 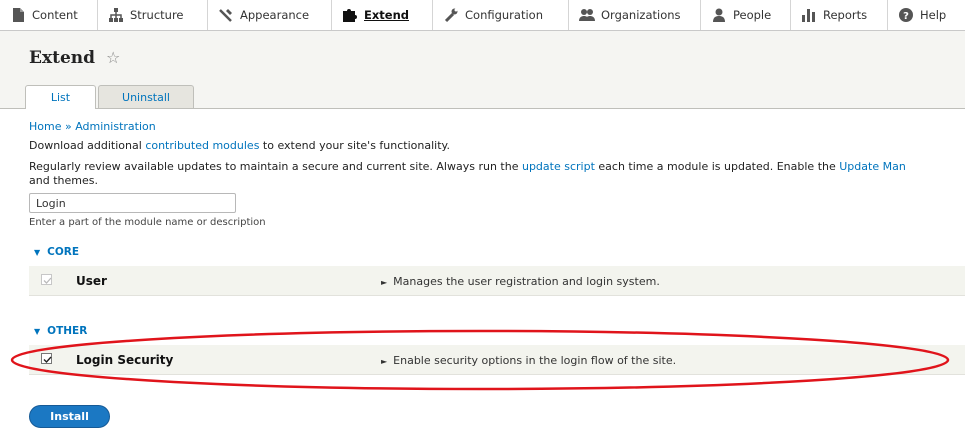 I want to click on module-checkbox-login-security, so click(x=46, y=358).